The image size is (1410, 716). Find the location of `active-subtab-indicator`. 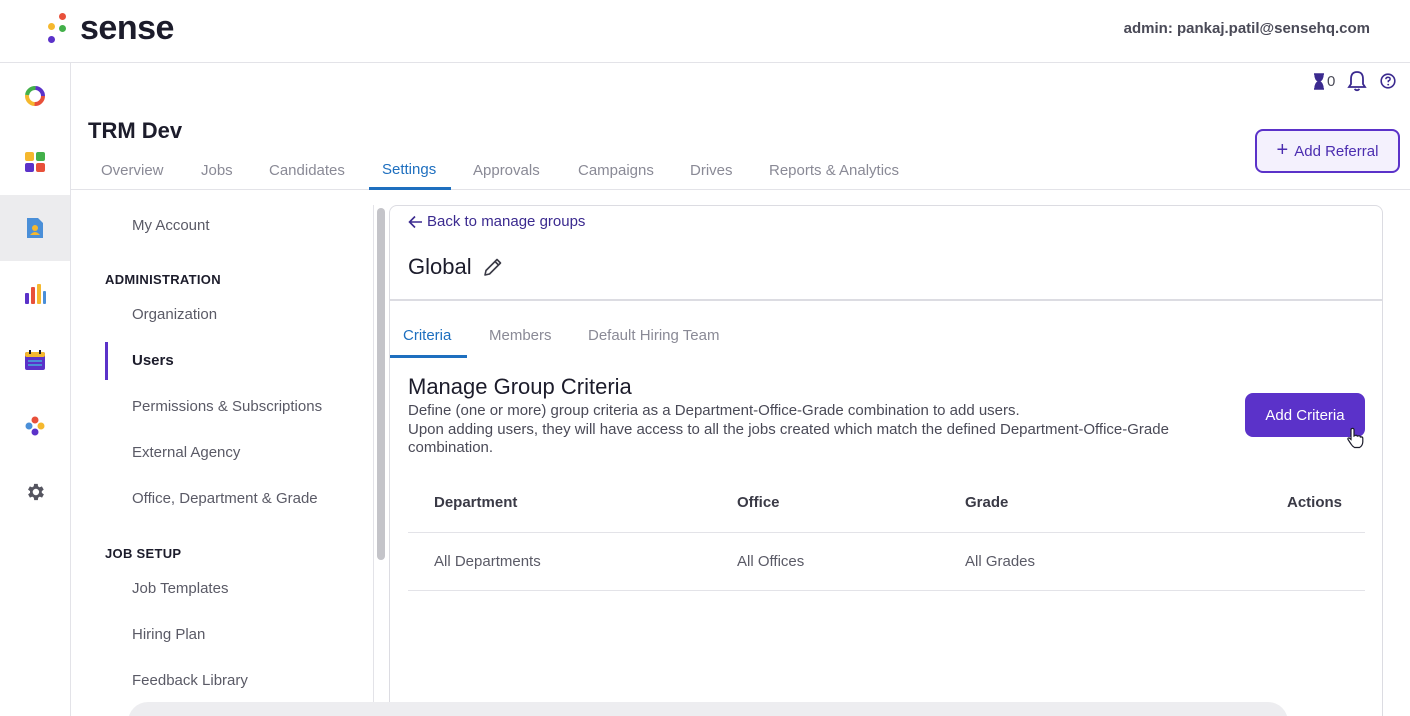

active-subtab-indicator is located at coordinates (428, 356).